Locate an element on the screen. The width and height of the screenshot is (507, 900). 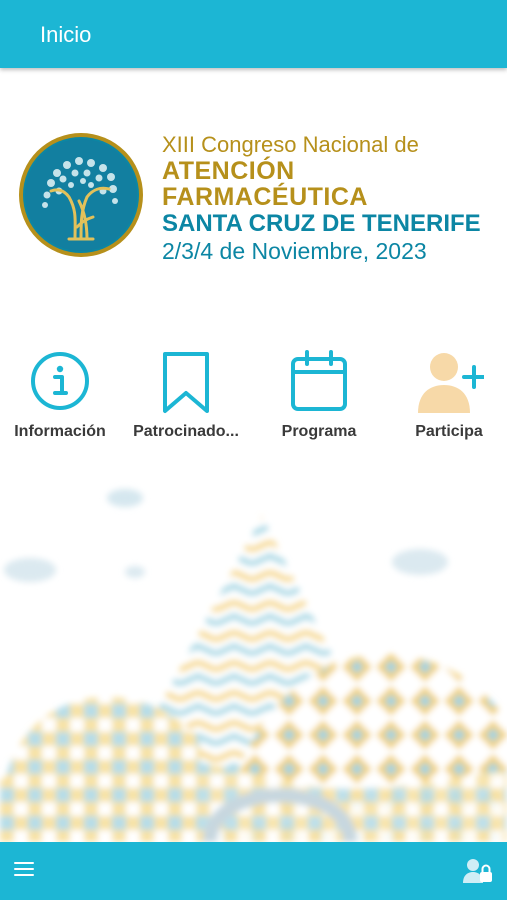
bookmark-icon is located at coordinates (186, 382).